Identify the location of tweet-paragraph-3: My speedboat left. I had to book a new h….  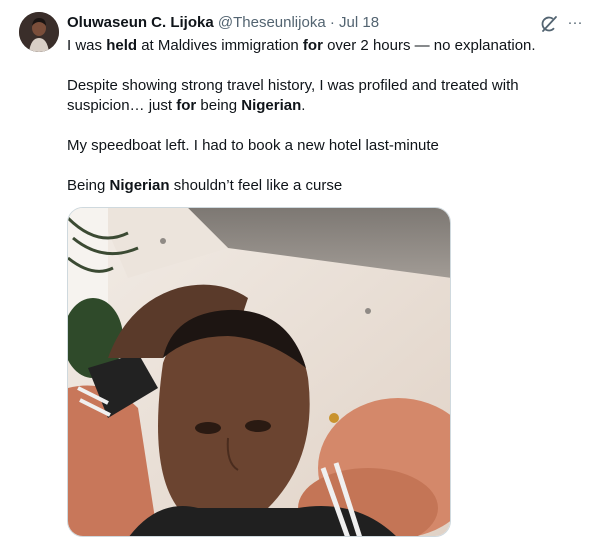
(253, 145).